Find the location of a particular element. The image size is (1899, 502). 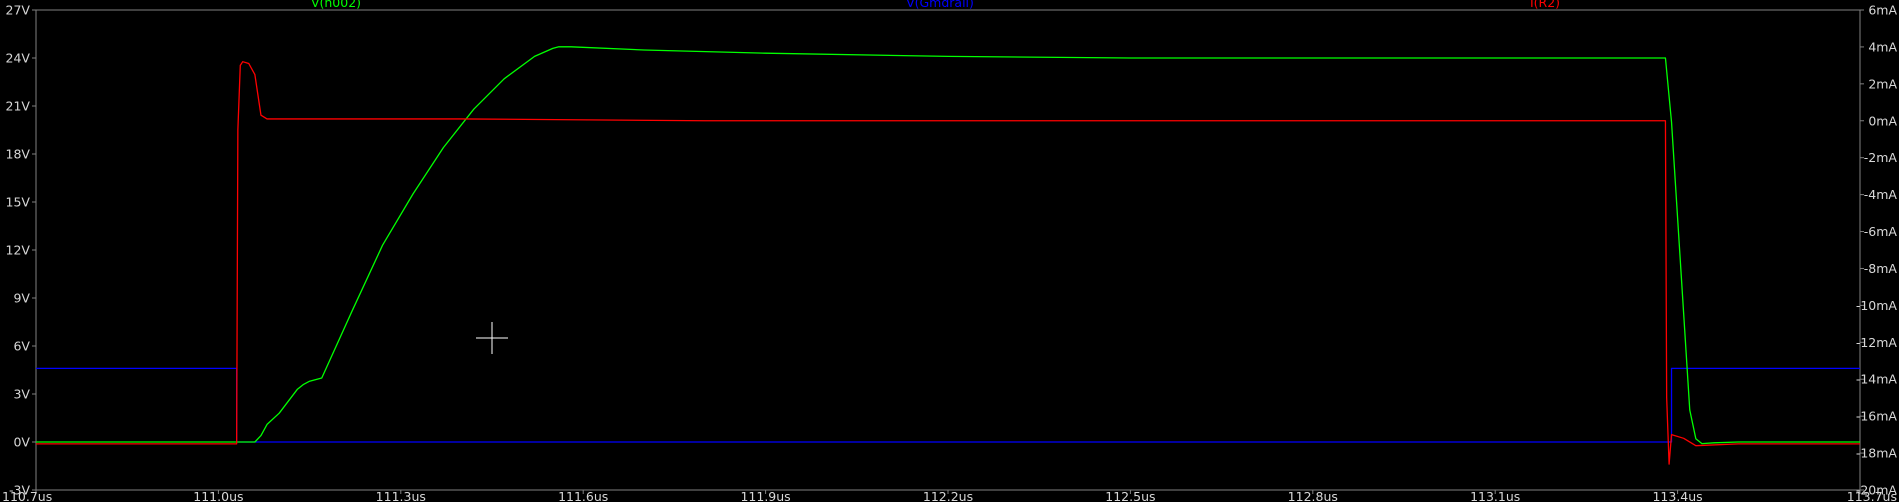

left-tick-label: 21V is located at coordinates (18, 106).